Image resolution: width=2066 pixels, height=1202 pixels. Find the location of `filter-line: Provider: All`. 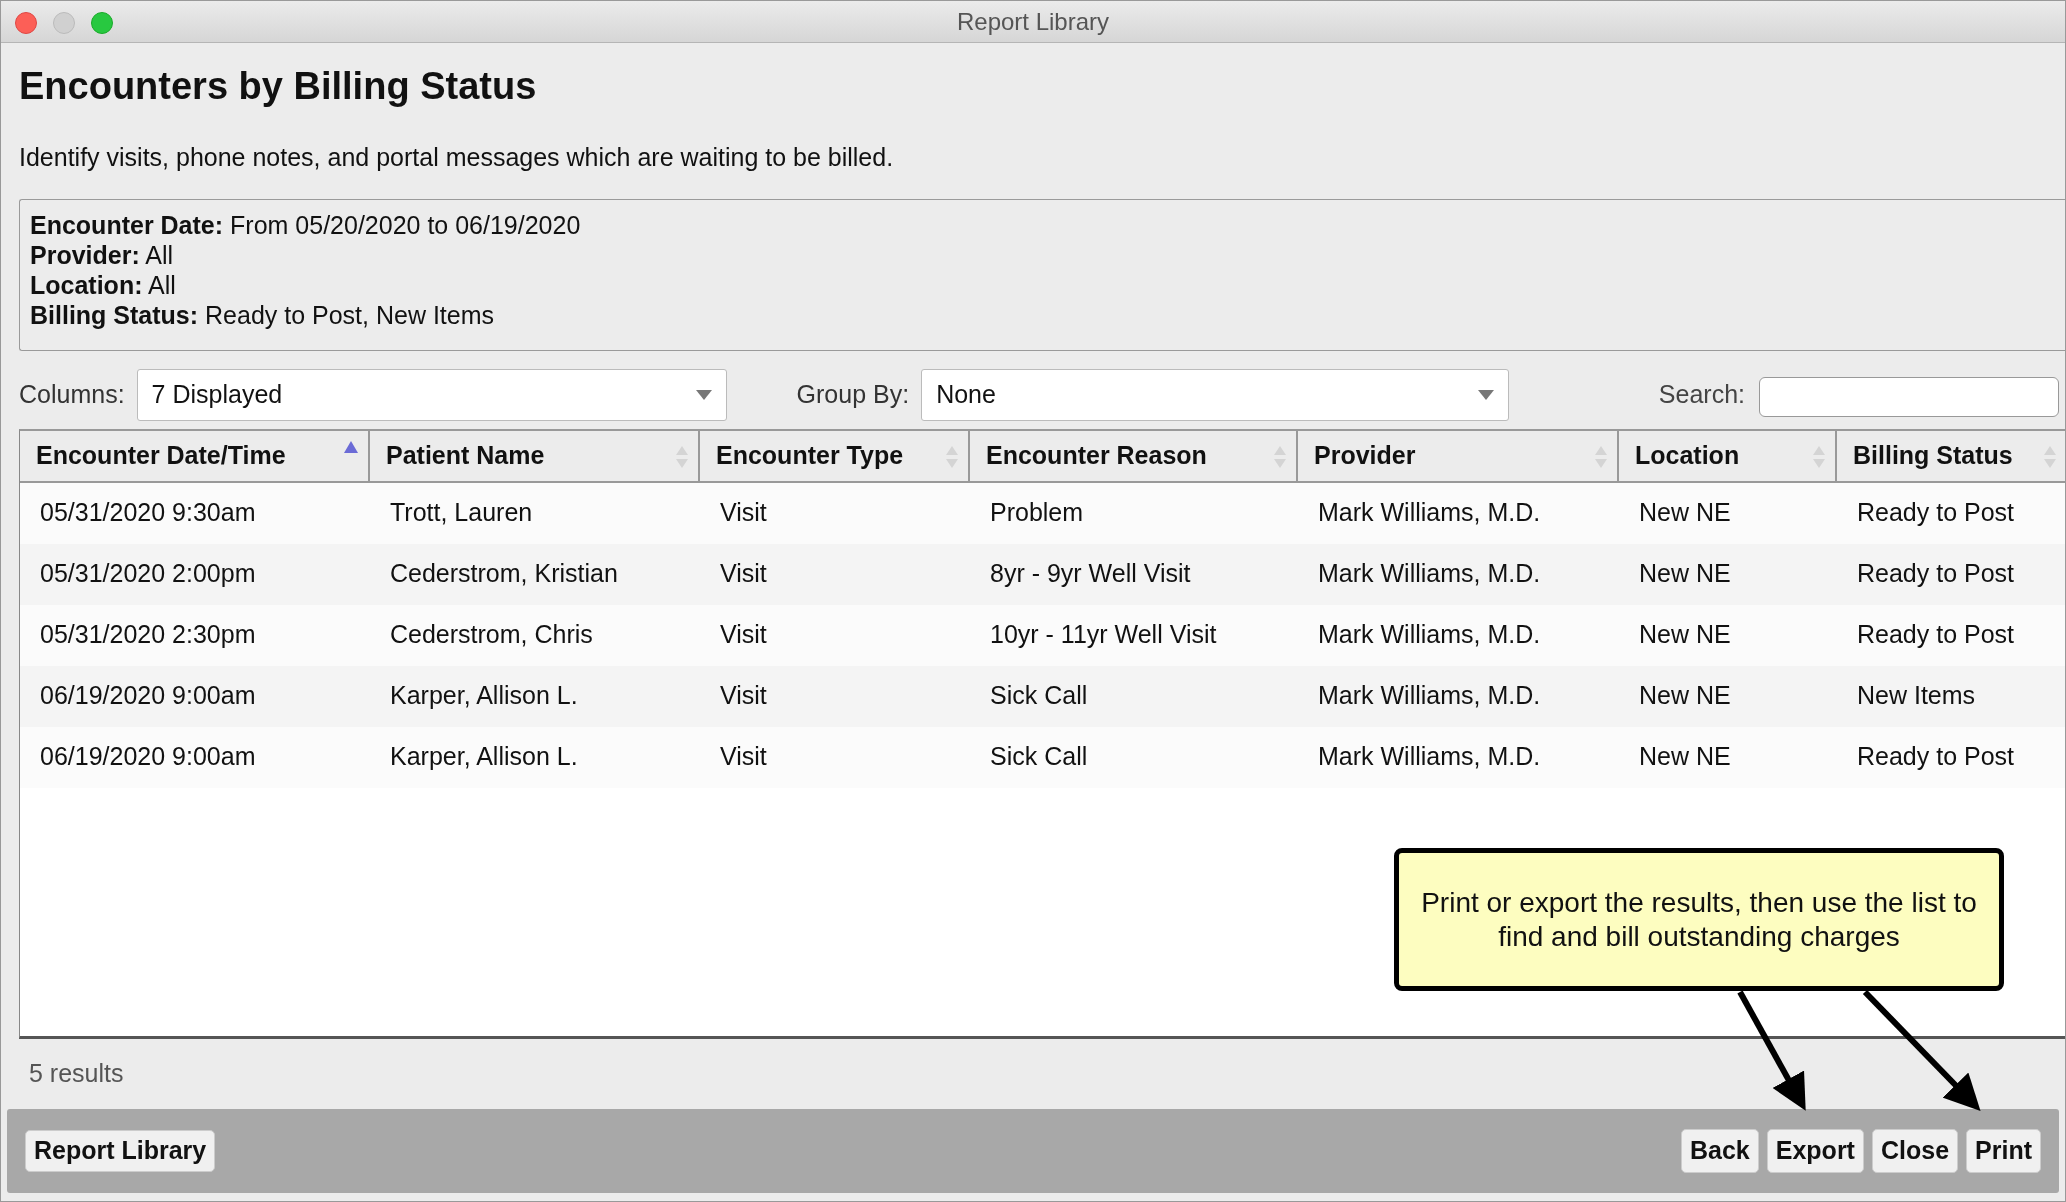

filter-line: Provider: All is located at coordinates (102, 254).